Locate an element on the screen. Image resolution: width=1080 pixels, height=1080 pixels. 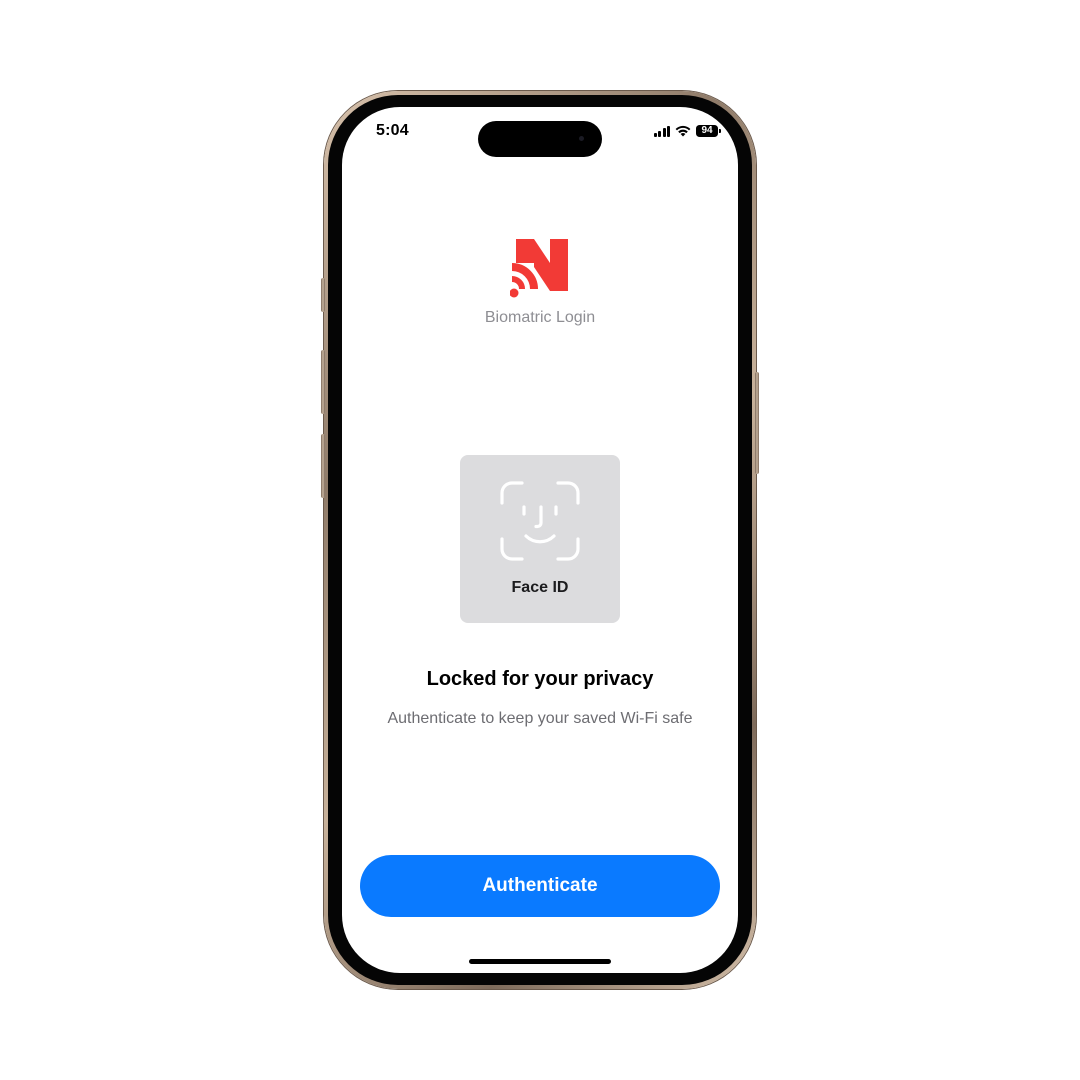
status-indicators: 94 is located at coordinates (687, 131).